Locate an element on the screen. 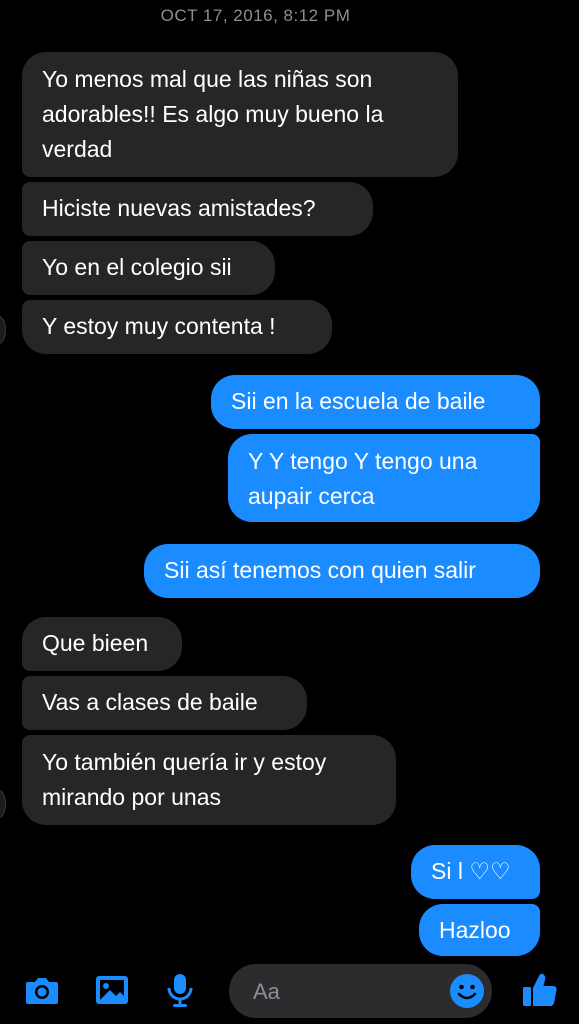  microphone-icon is located at coordinates (180, 990).